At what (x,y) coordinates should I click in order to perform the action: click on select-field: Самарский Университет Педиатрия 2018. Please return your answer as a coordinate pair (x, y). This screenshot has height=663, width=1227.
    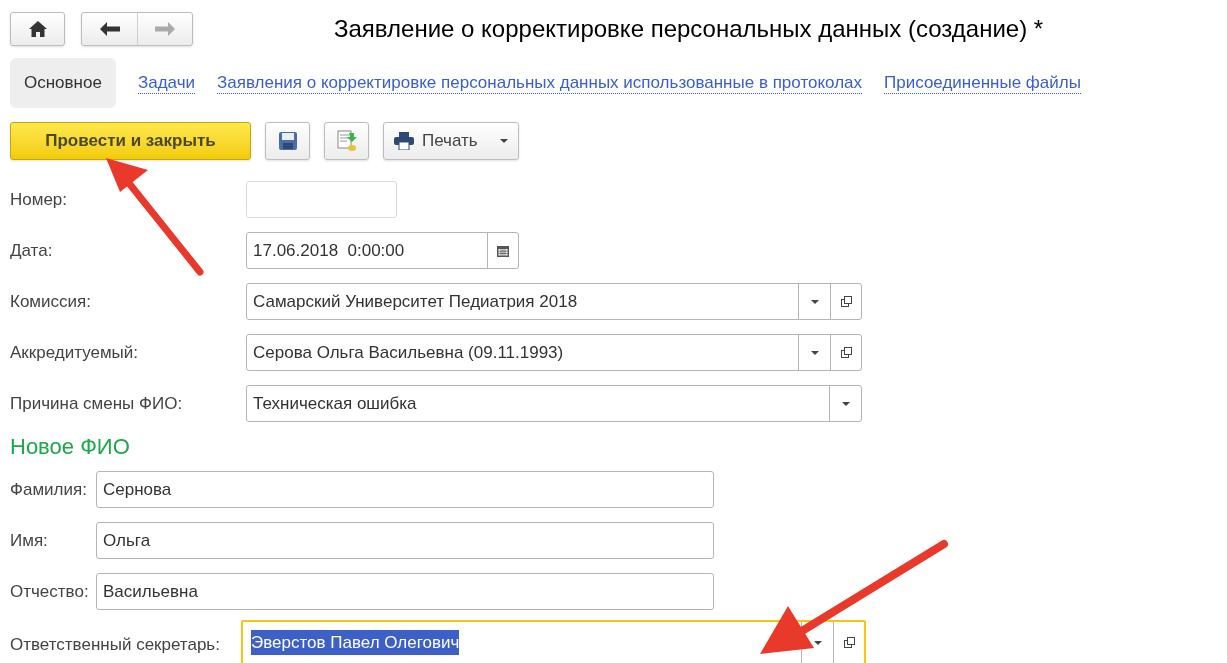
    Looking at the image, I should click on (554, 301).